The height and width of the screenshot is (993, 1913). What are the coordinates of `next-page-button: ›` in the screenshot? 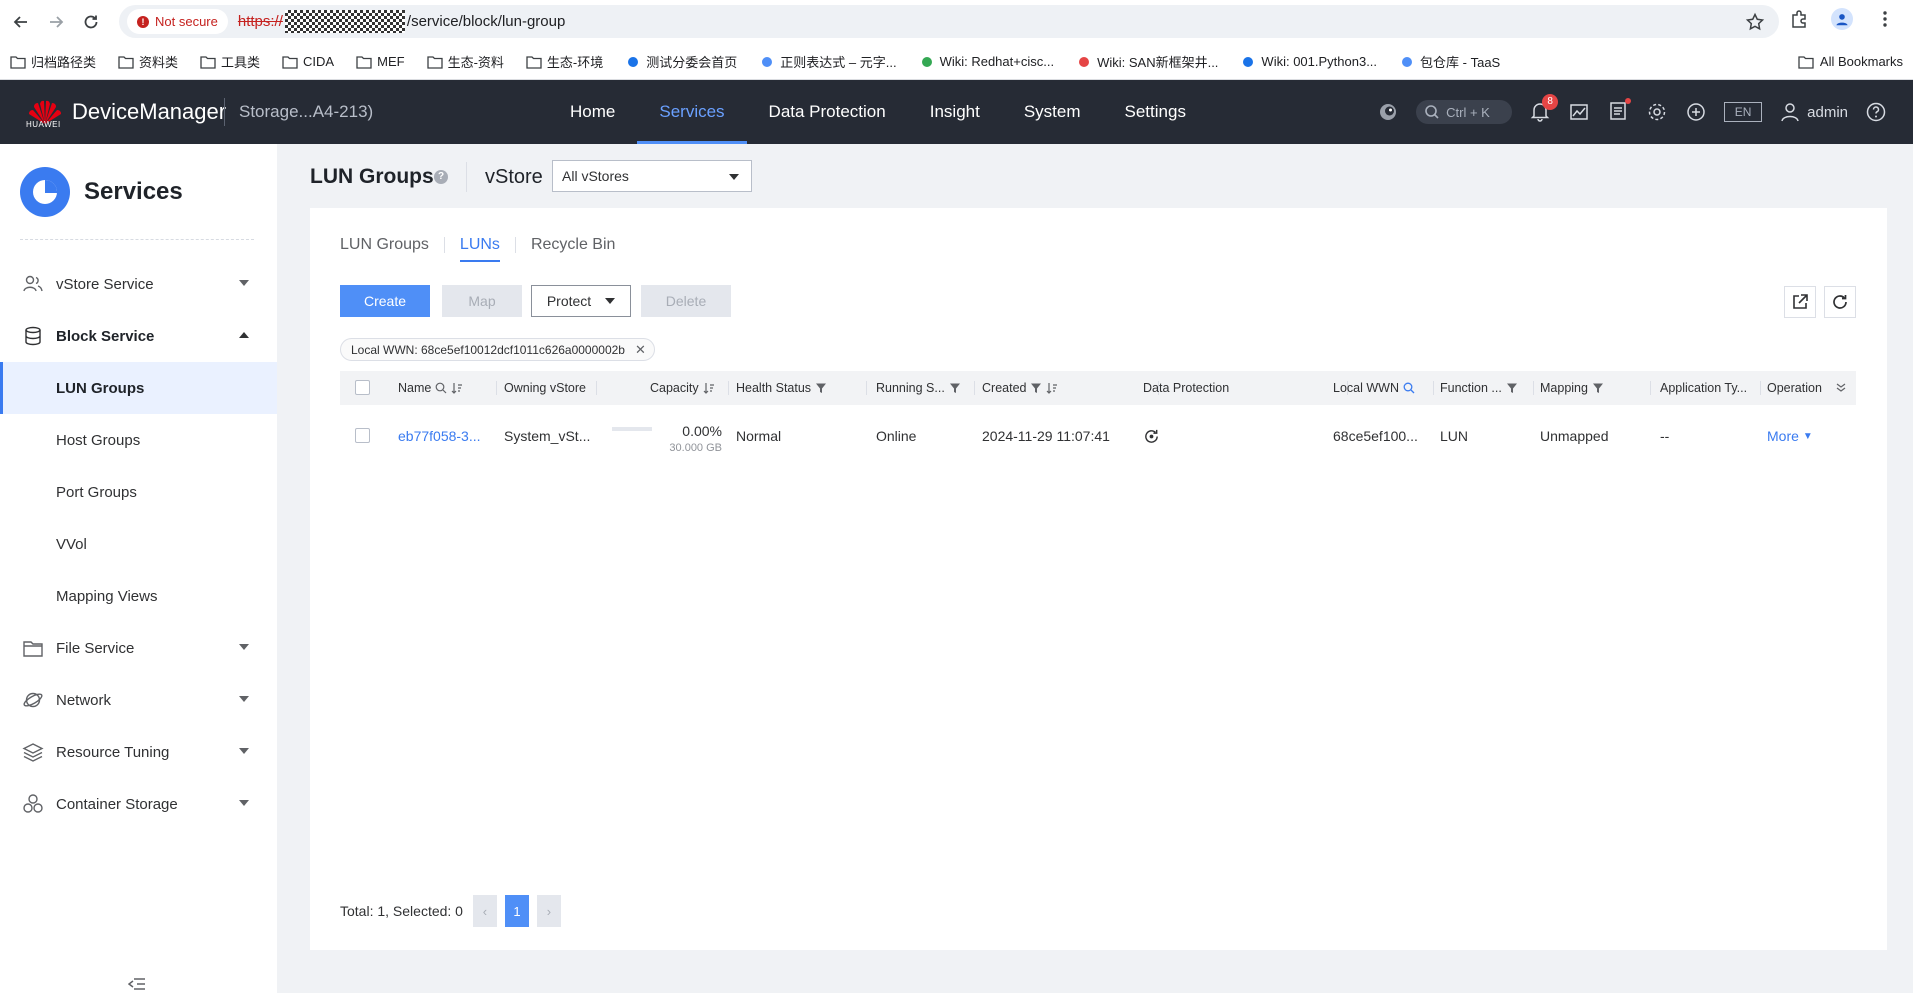 It's located at (548, 911).